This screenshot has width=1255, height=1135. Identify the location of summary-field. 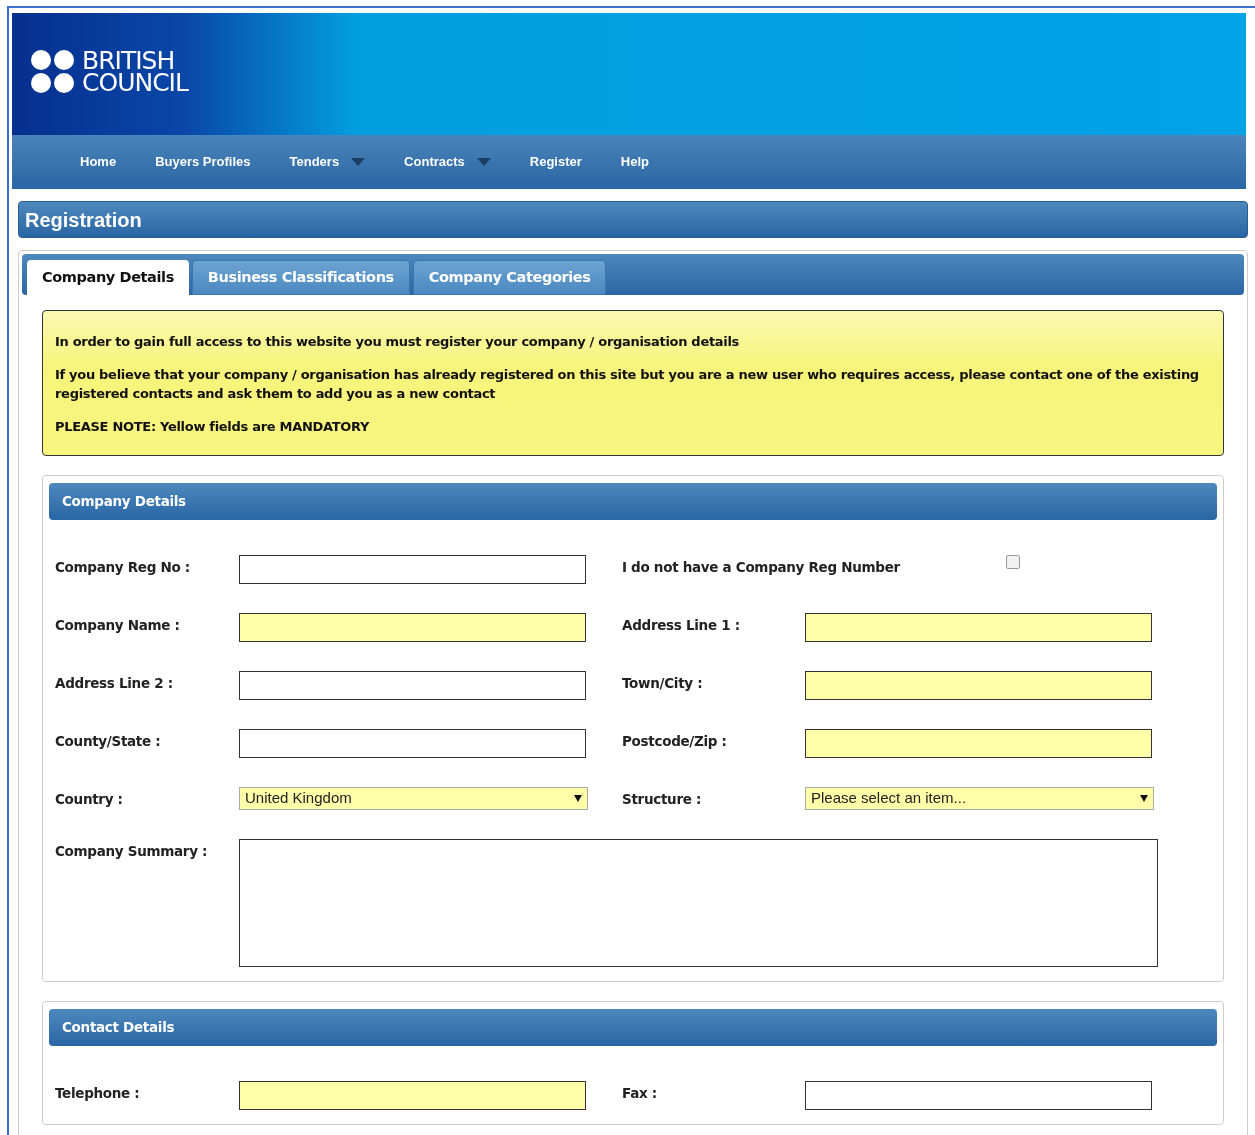
(698, 903).